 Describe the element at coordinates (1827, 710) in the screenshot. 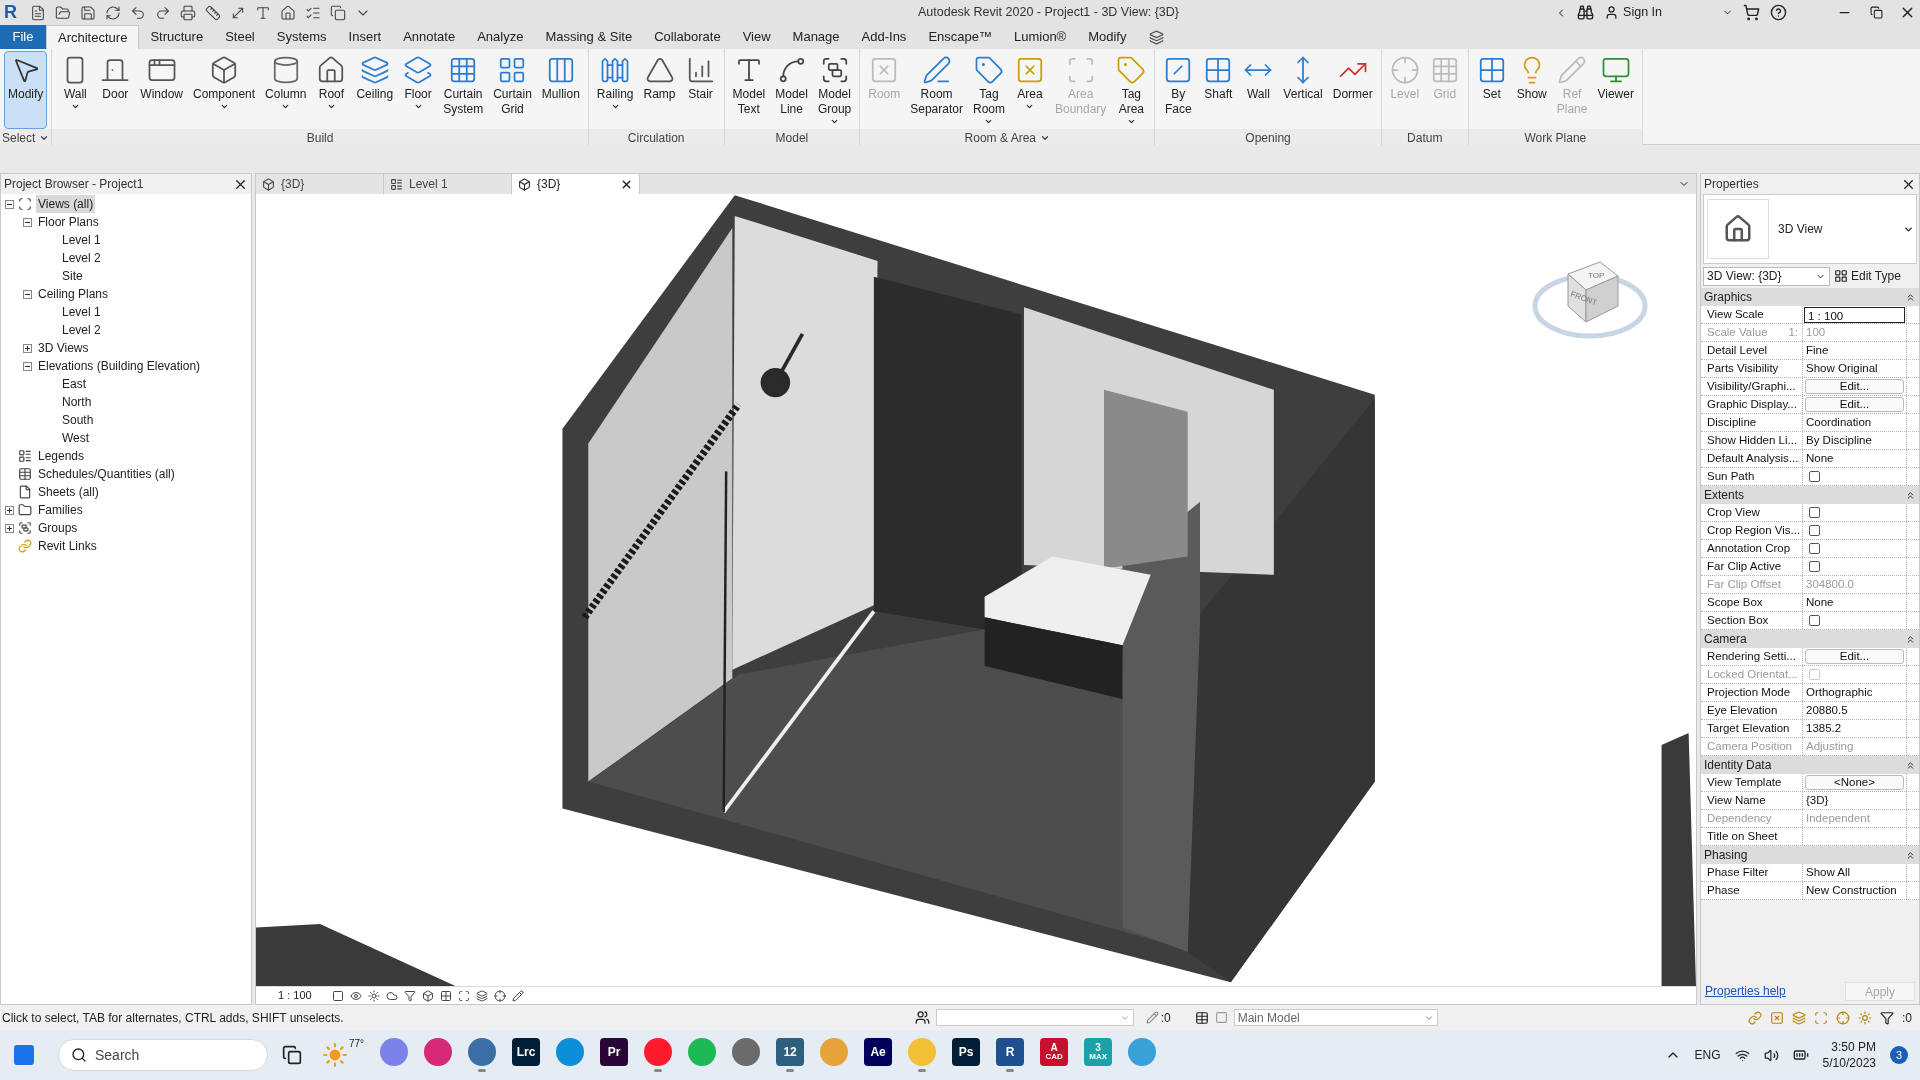

I see `property-value: 20880.5` at that location.